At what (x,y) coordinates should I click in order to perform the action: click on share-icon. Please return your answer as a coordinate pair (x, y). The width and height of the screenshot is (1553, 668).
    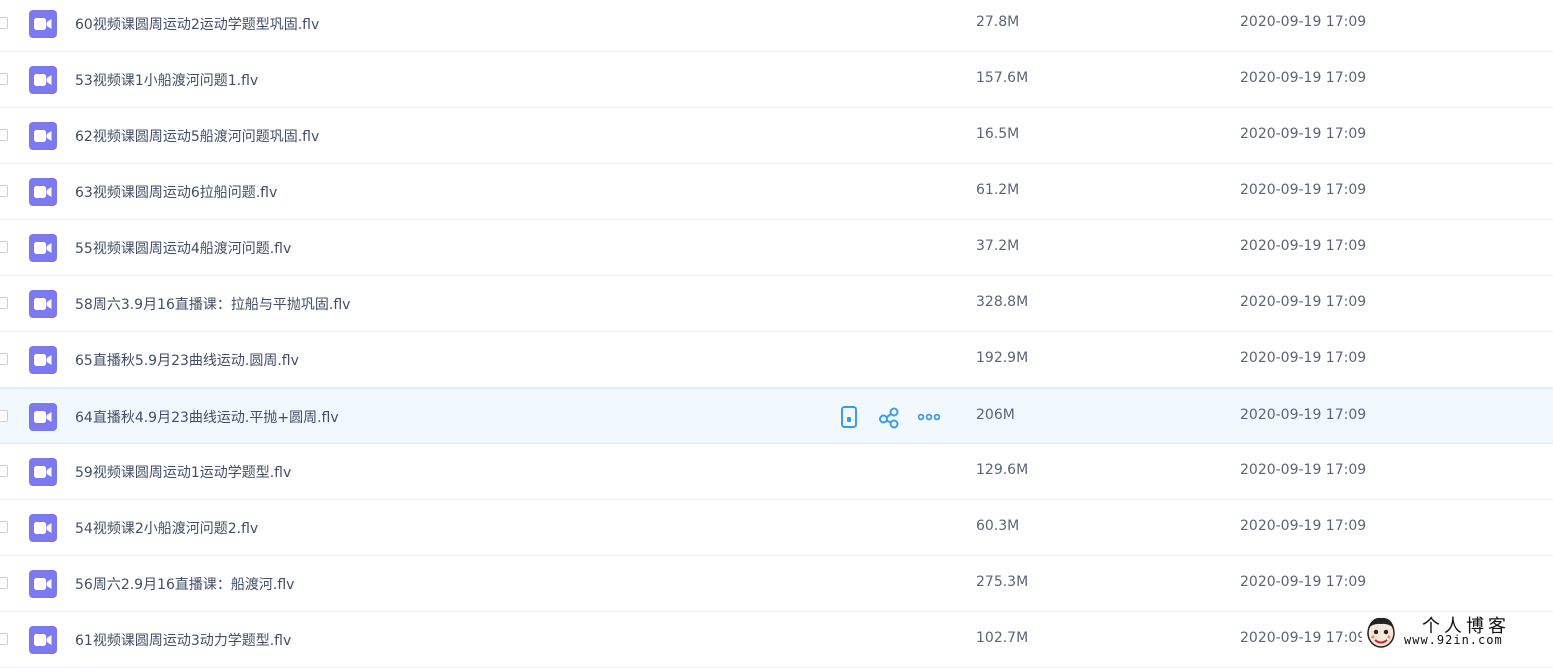
    Looking at the image, I should click on (889, 417).